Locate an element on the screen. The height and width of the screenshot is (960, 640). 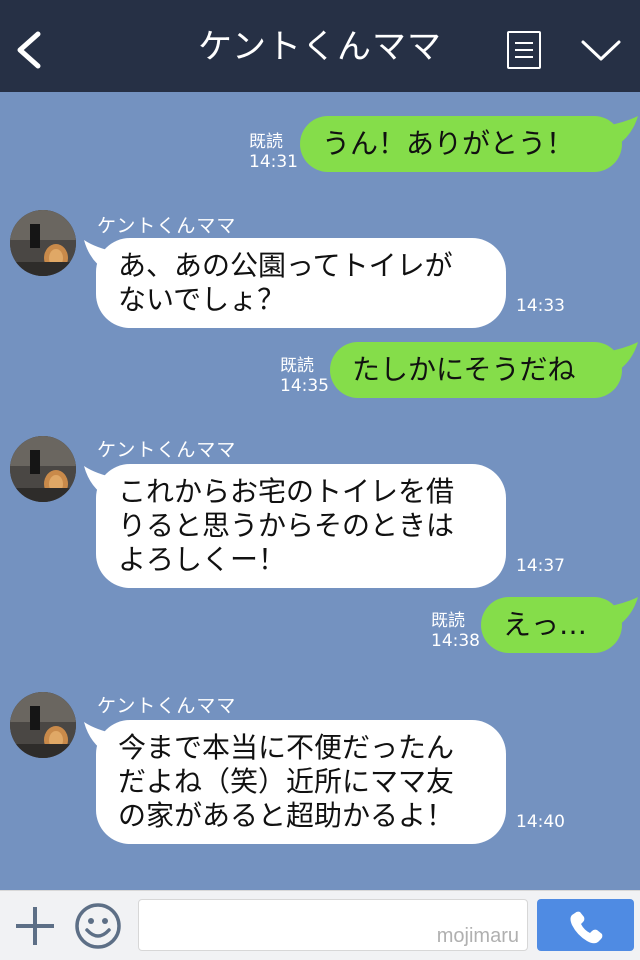
chevron-down-icon is located at coordinates (601, 51).